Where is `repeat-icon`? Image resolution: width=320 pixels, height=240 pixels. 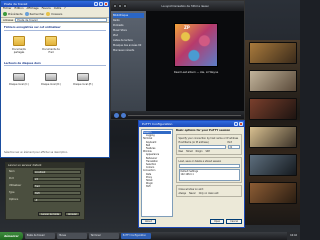 repeat-icon is located at coordinates (123, 115).